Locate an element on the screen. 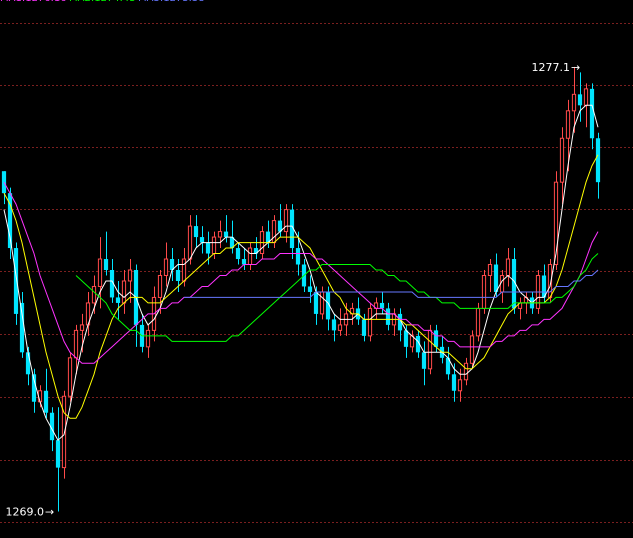 This screenshot has height=538, width=633. low-price-arrow: → is located at coordinates (49, 512).